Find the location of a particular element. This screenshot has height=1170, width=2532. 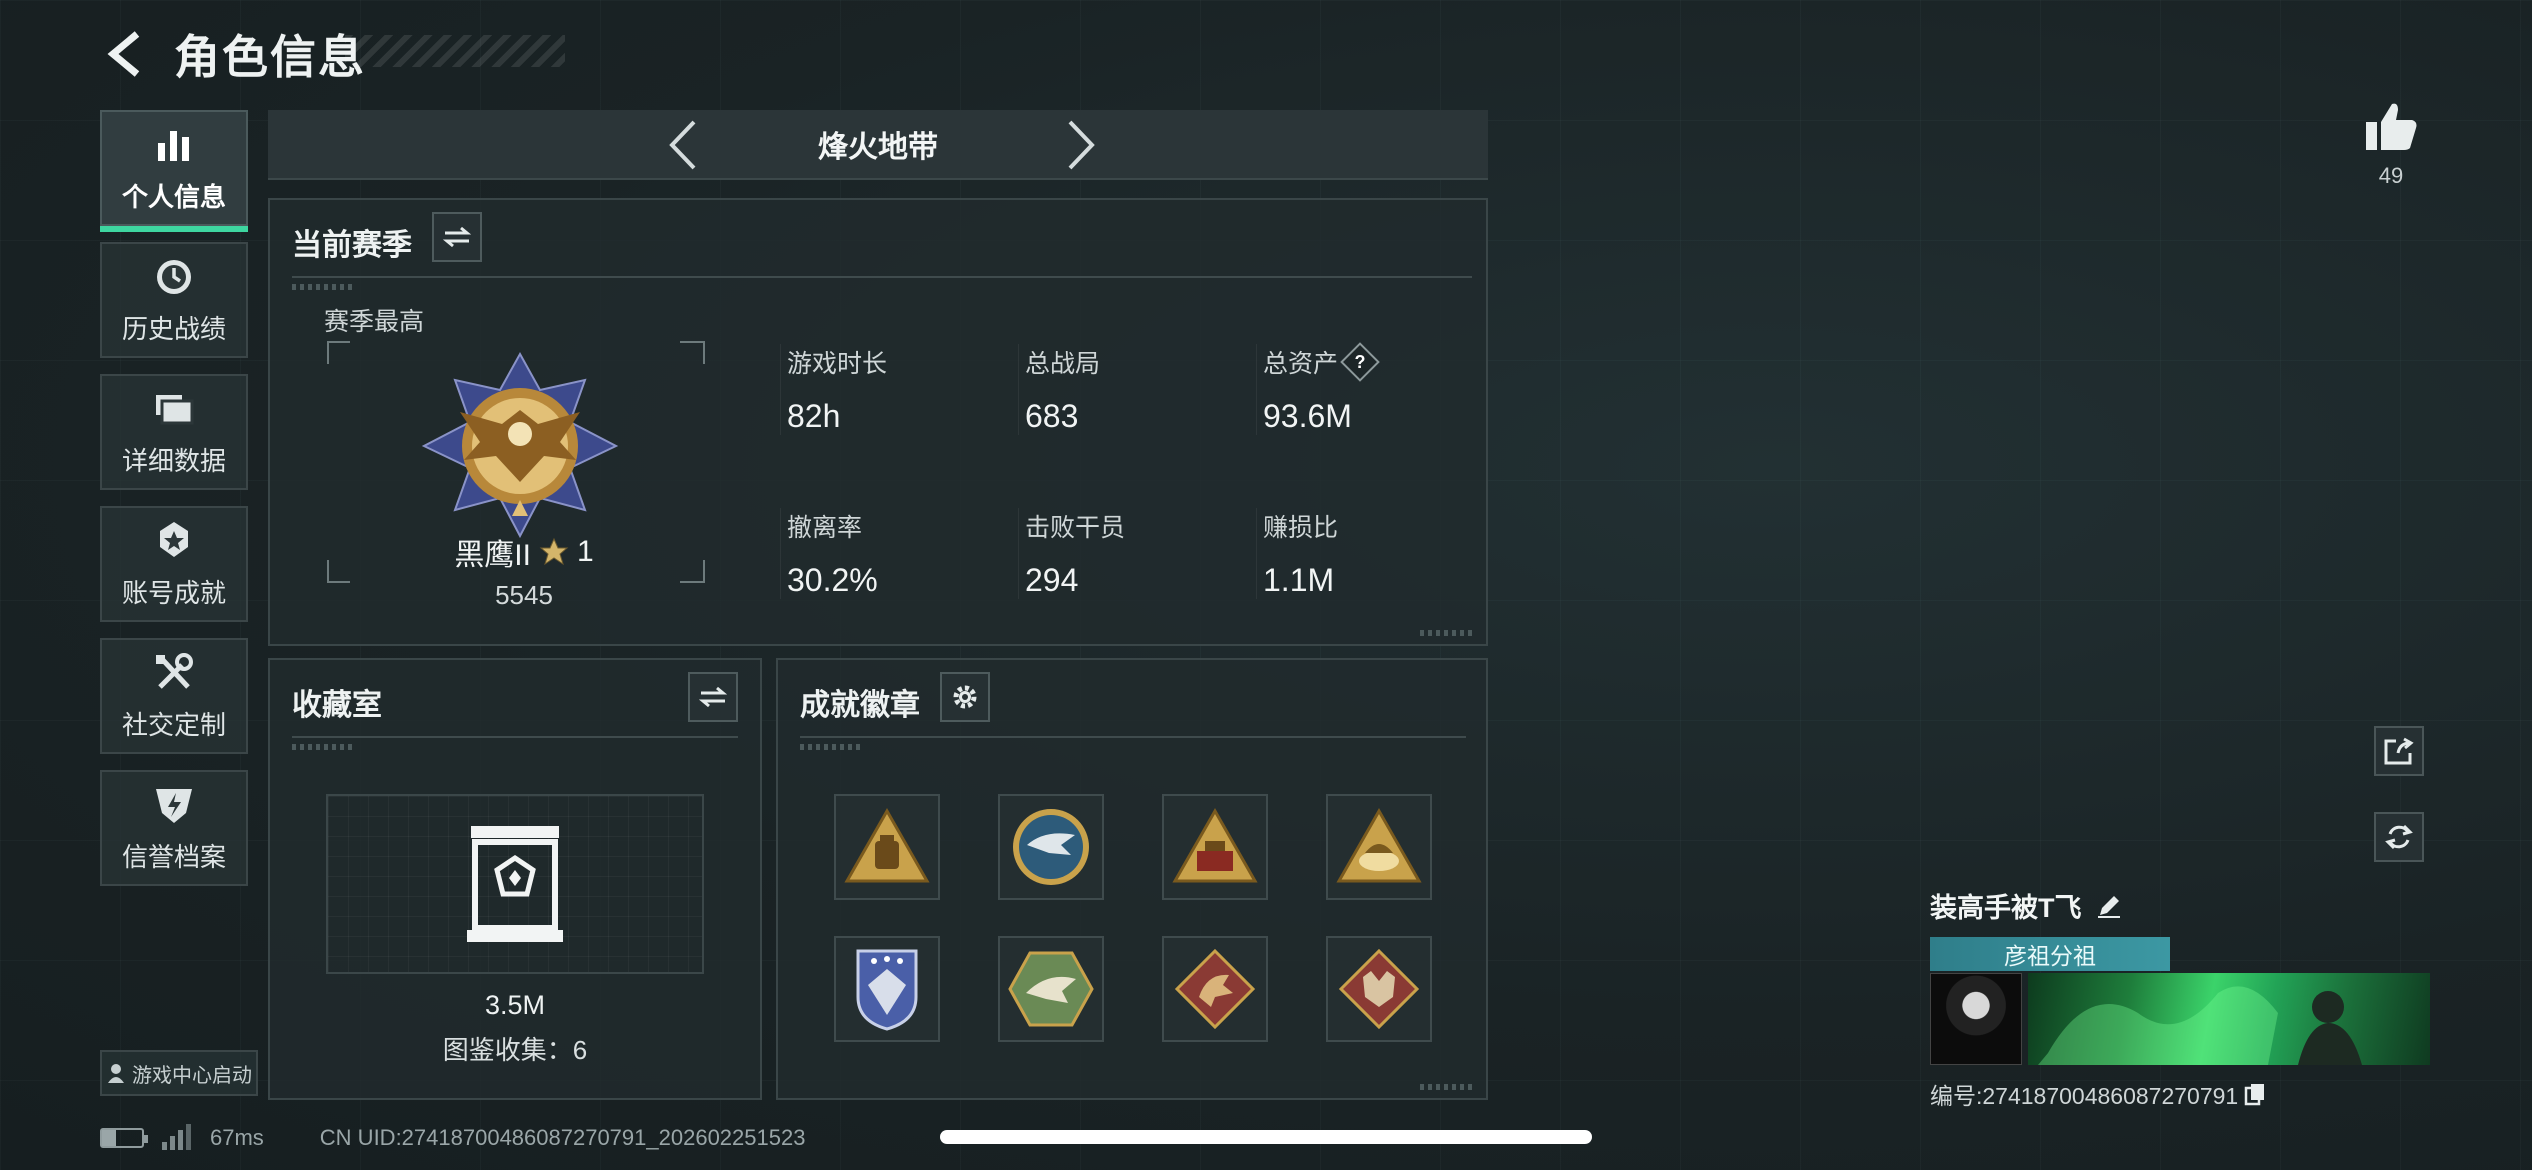

eagle-circle-badge-icon is located at coordinates (1051, 847).